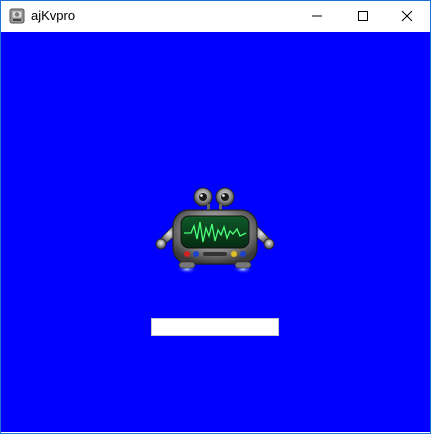  I want to click on minimize-button, so click(317, 16).